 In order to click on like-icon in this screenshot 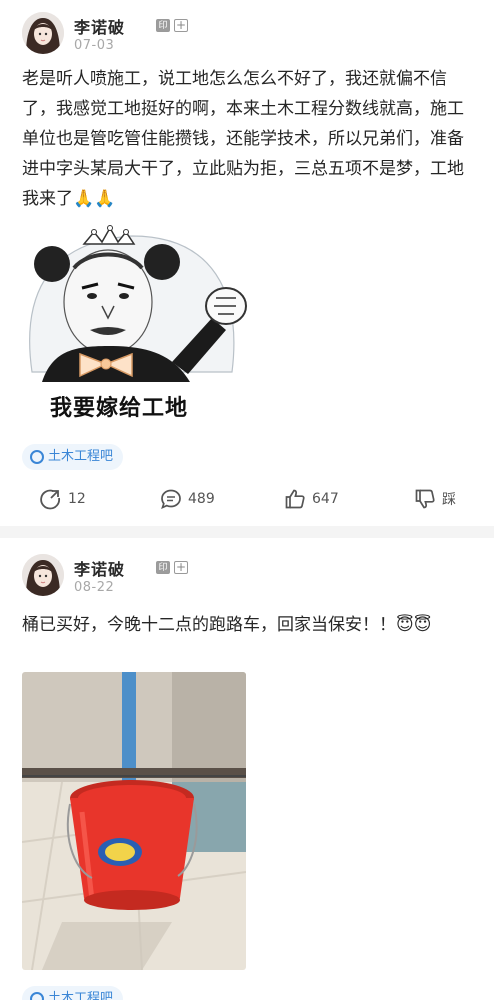, I will do `click(295, 499)`.